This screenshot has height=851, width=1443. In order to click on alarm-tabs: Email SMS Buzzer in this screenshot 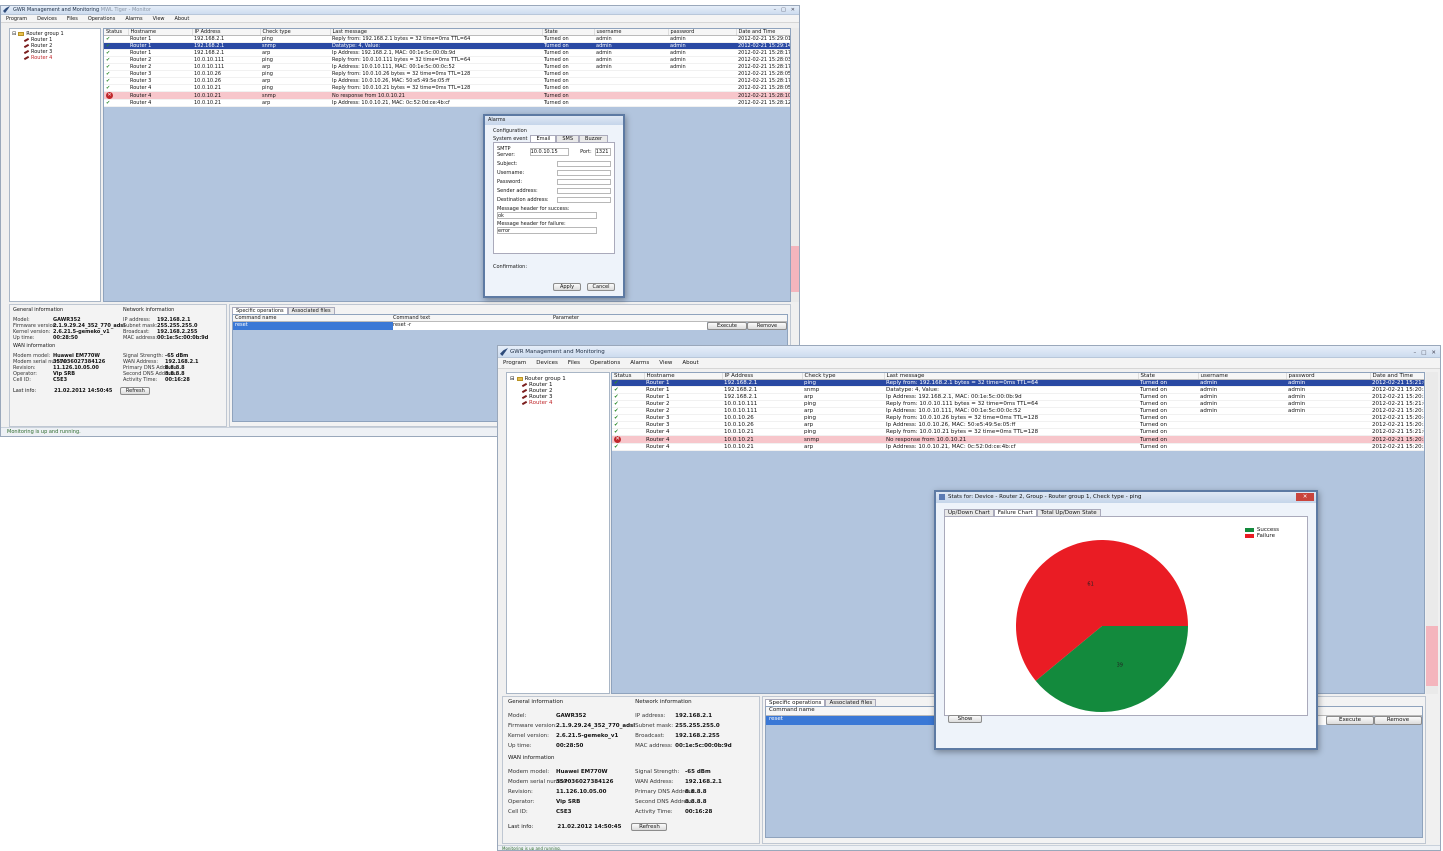, I will do `click(569, 138)`.